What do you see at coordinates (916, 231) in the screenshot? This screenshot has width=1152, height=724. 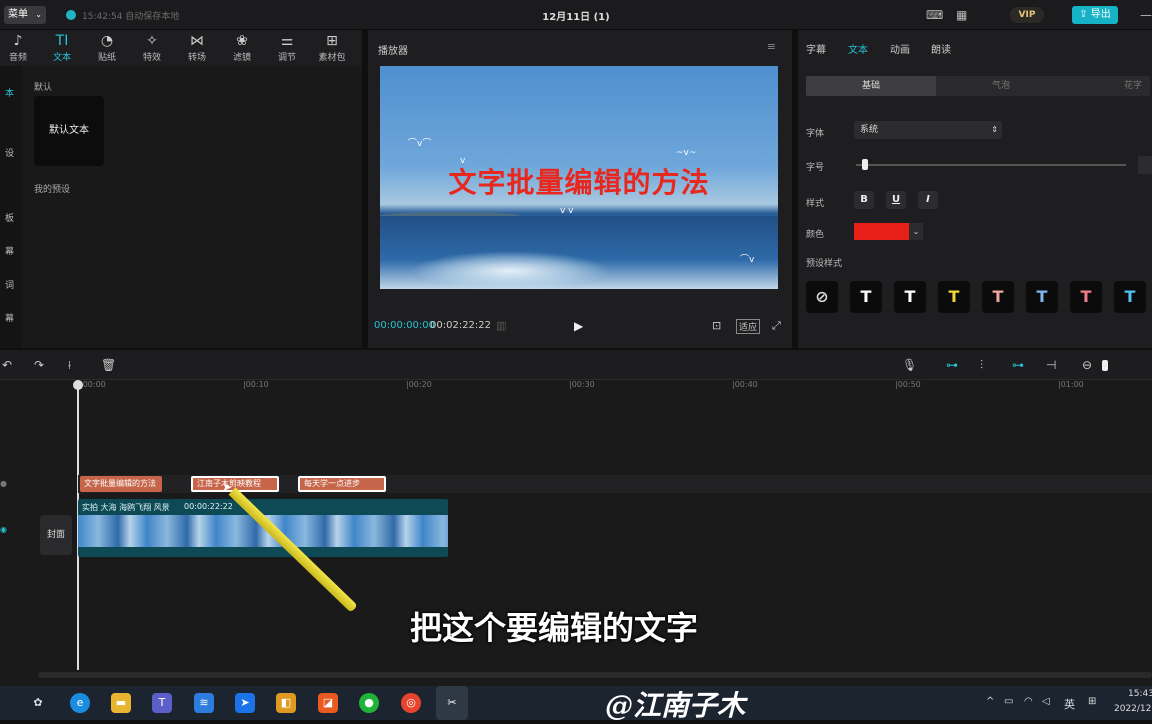 I see `chevron-down-icon: ⌄` at bounding box center [916, 231].